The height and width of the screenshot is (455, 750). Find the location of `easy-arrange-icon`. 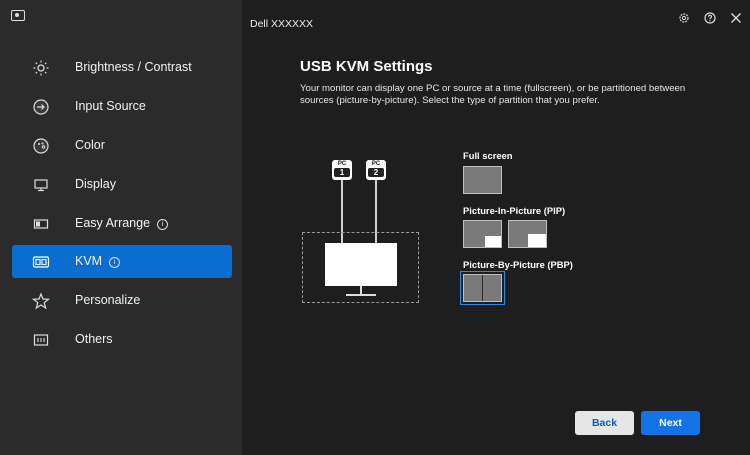

easy-arrange-icon is located at coordinates (41, 224).